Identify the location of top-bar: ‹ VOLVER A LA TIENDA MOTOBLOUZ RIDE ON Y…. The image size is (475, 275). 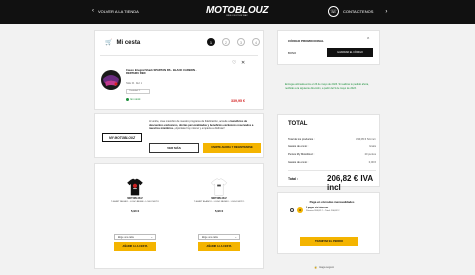
(237, 12).